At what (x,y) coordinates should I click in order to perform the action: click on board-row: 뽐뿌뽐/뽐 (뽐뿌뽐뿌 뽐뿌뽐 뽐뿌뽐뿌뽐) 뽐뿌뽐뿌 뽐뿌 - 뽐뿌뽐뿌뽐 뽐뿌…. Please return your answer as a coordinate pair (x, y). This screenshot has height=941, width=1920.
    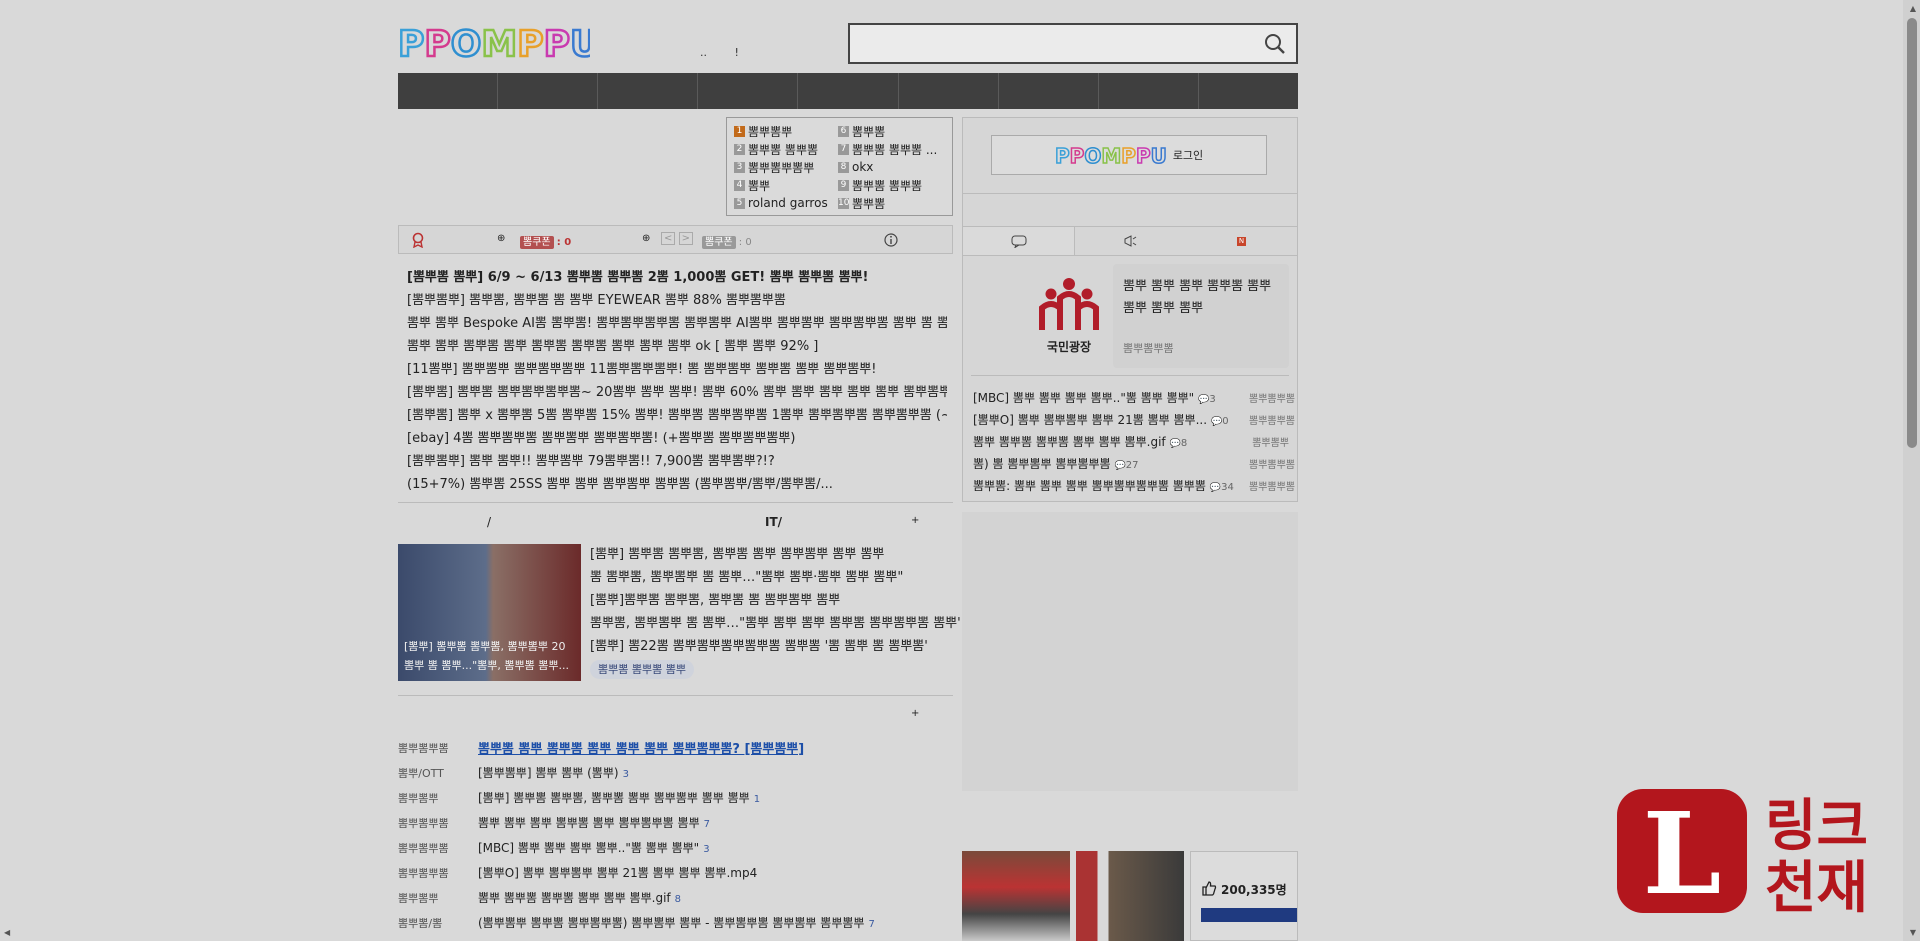
    Looking at the image, I should click on (675, 922).